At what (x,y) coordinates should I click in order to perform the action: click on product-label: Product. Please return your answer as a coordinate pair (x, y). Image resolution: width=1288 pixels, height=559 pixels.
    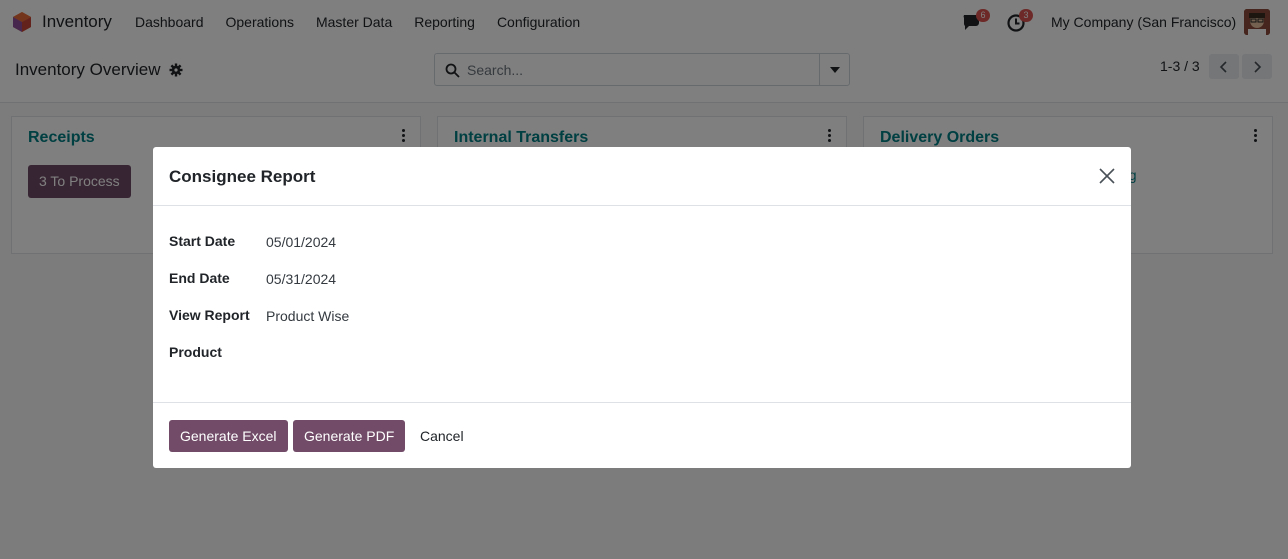
    Looking at the image, I should click on (195, 352).